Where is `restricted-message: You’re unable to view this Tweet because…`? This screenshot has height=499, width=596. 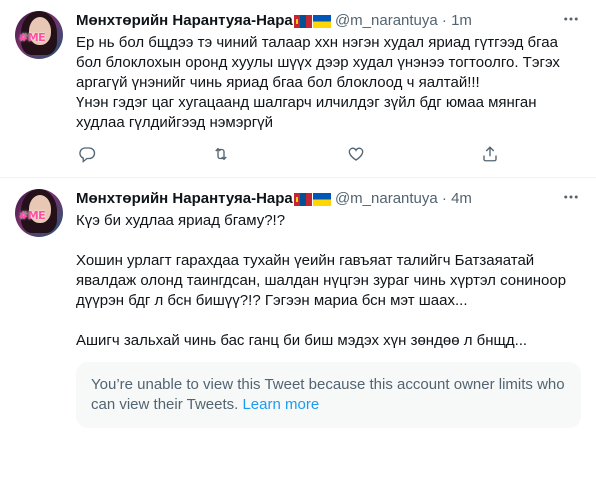
restricted-message: You’re unable to view this Tweet because… is located at coordinates (328, 394).